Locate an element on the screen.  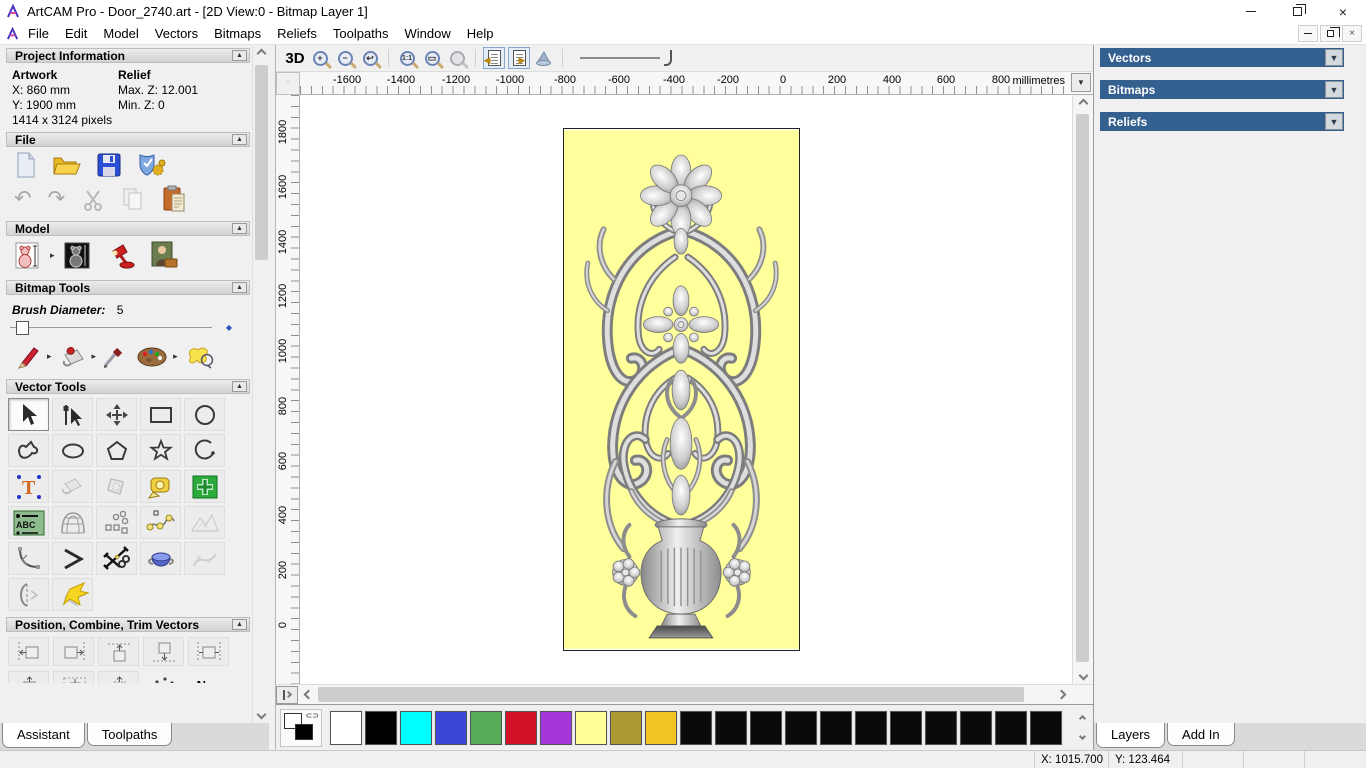
position-section-header: Position, Combine, Trim Vectors ▲ is located at coordinates (128, 624).